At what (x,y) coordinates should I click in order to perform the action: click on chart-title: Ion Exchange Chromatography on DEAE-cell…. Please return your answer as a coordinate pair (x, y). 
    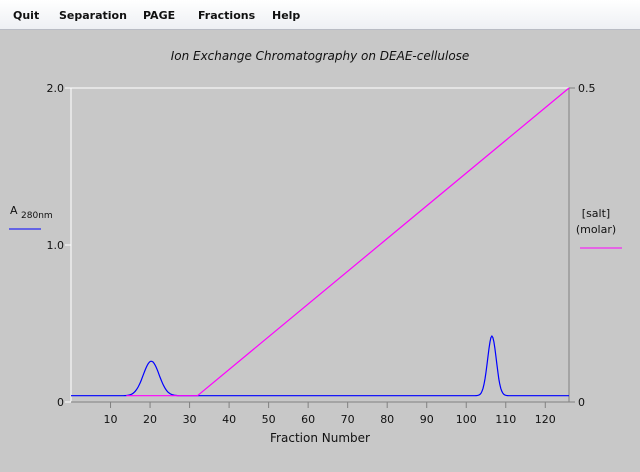
    Looking at the image, I should click on (320, 56).